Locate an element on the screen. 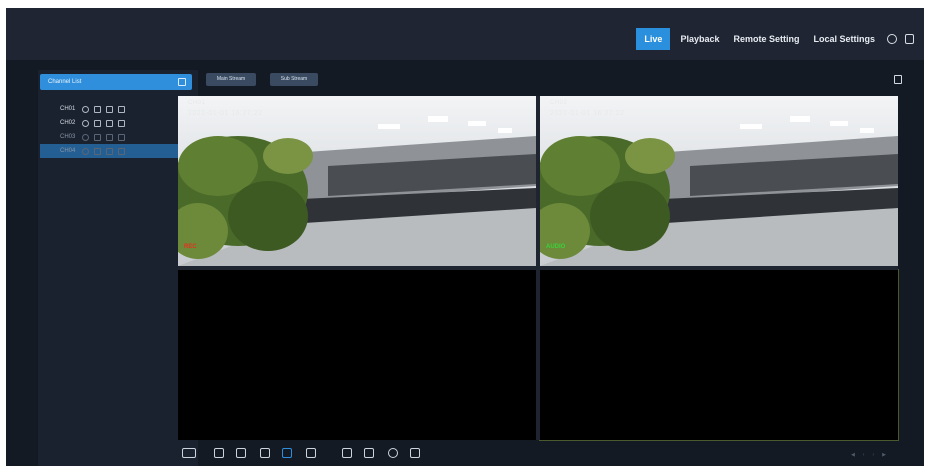 The image size is (932, 472). record-status: REC is located at coordinates (190, 247).